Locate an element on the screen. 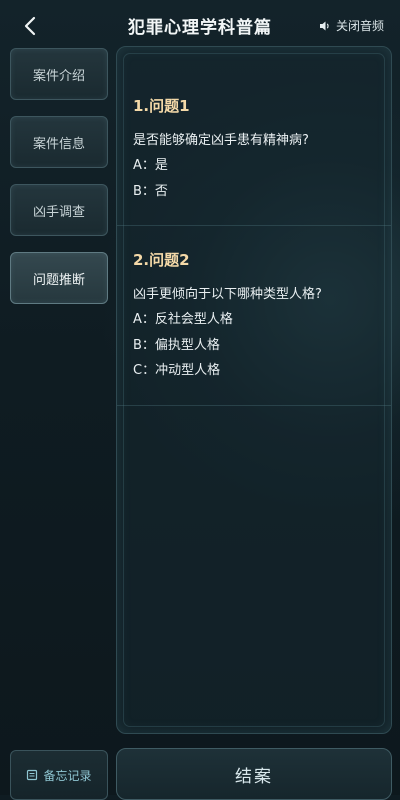  option-a: A：反社会型人格 is located at coordinates (258, 325).